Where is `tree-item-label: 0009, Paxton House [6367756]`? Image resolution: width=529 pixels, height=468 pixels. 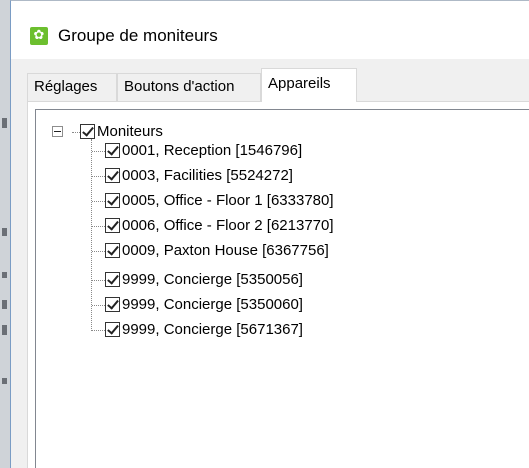 tree-item-label: 0009, Paxton House [6367756] is located at coordinates (225, 250).